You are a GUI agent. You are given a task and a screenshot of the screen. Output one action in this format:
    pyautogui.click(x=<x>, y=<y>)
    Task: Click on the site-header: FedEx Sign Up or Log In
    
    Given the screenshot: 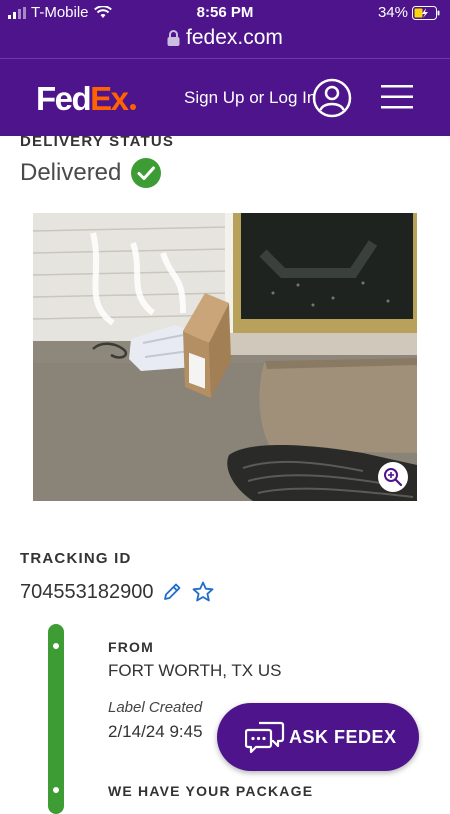 What is the action you would take?
    pyautogui.click(x=225, y=97)
    